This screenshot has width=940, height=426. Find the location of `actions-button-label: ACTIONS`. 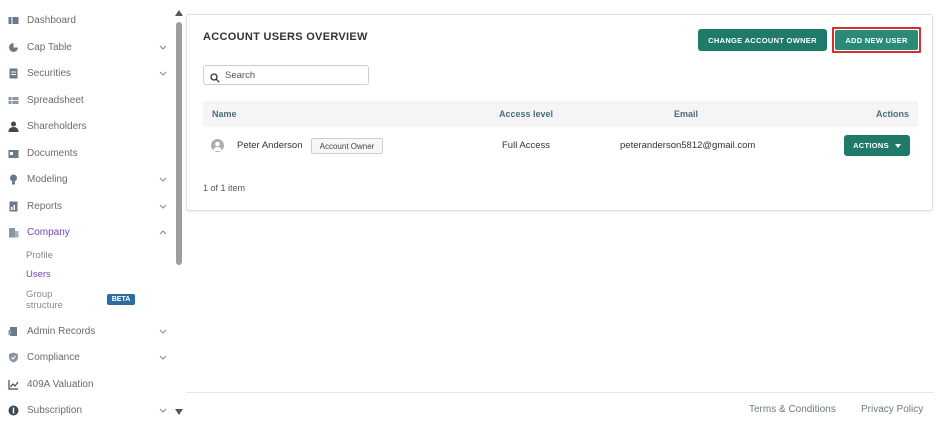

actions-button-label: ACTIONS is located at coordinates (871, 145).